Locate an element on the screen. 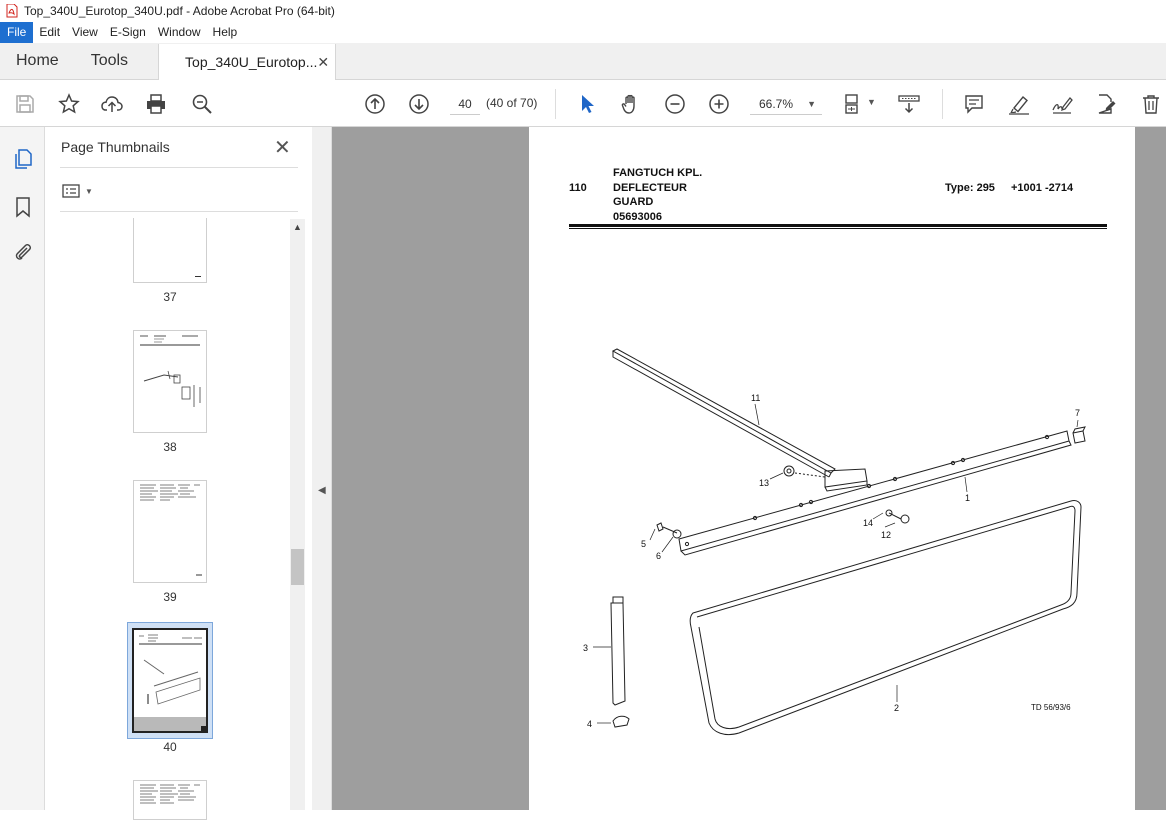  callout-11: 11 is located at coordinates (755, 398).